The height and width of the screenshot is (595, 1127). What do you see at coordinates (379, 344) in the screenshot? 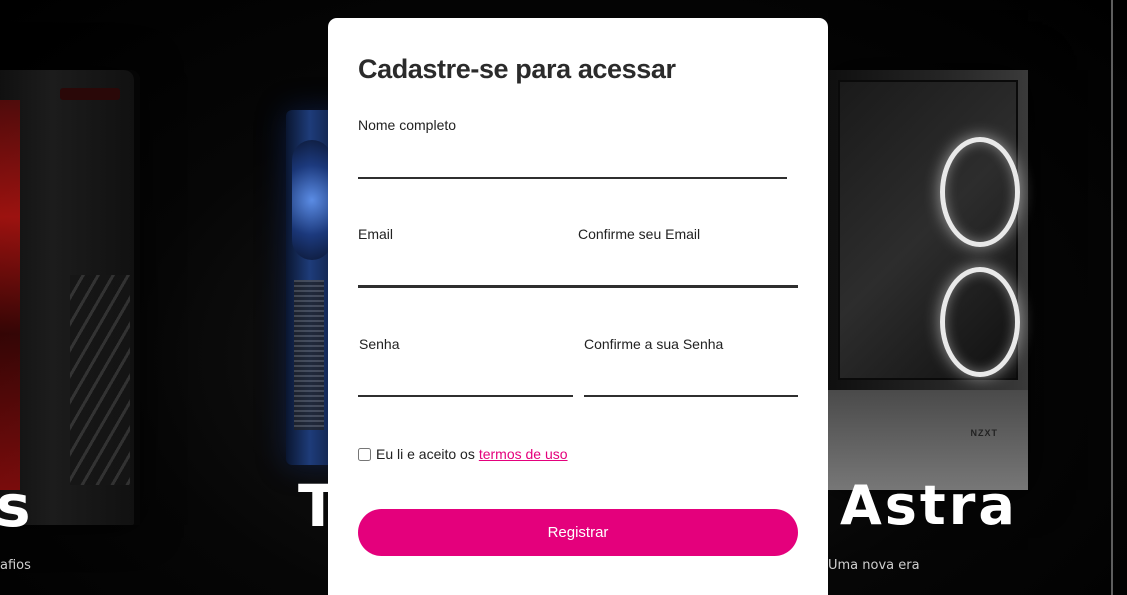
I see `password-label: Senha` at bounding box center [379, 344].